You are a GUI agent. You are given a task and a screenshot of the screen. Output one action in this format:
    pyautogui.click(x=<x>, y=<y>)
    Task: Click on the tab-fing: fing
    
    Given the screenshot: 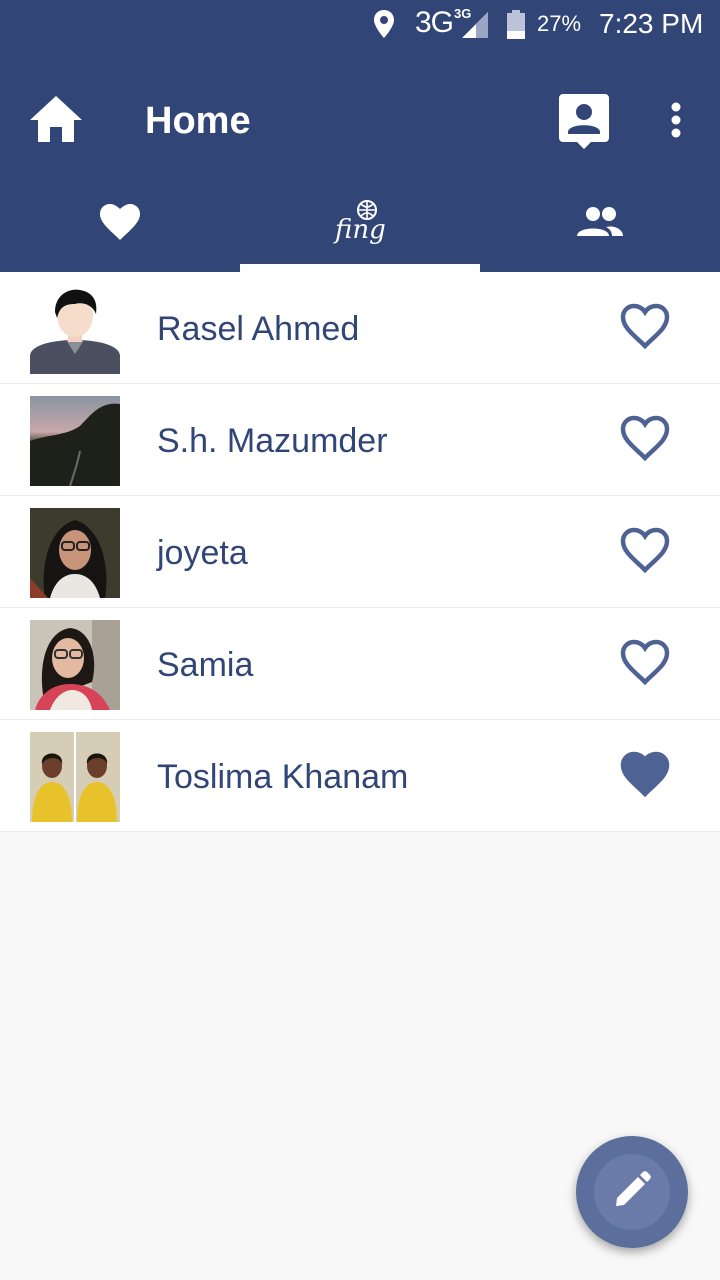 What is the action you would take?
    pyautogui.click(x=360, y=224)
    